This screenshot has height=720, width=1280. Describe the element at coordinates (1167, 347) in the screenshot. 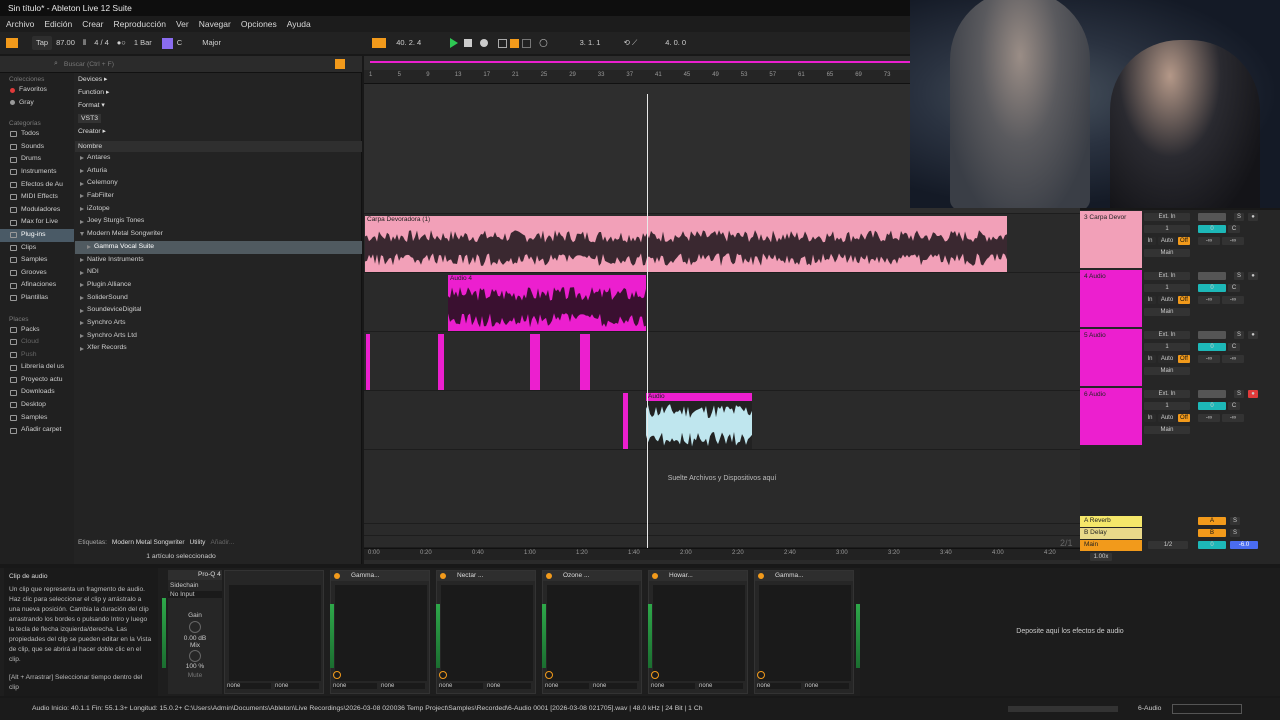

I see `mixer-control: 1` at that location.